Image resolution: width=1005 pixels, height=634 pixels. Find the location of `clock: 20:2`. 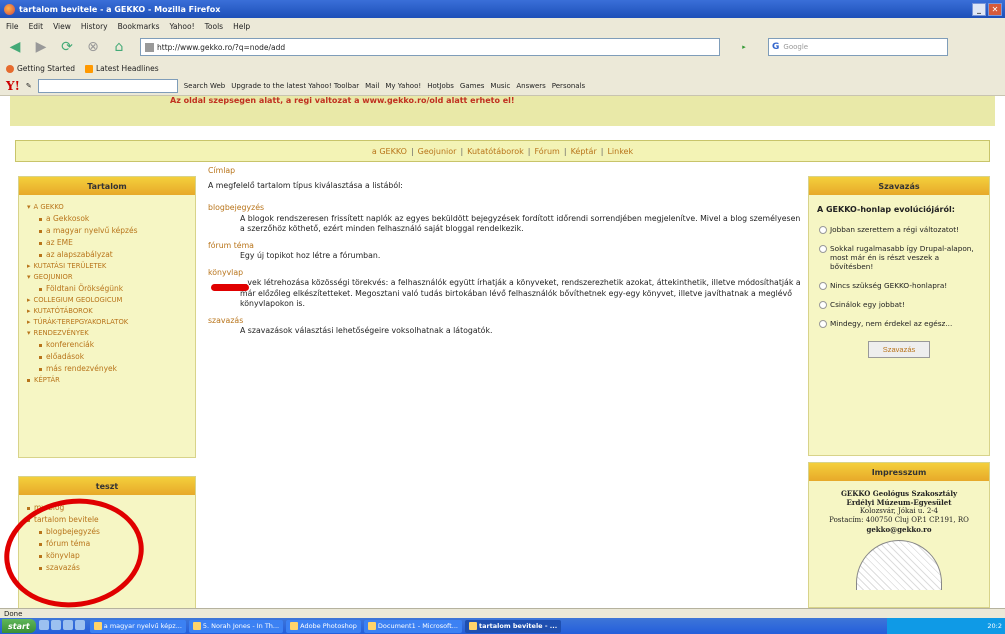

clock: 20:2 is located at coordinates (994, 626).